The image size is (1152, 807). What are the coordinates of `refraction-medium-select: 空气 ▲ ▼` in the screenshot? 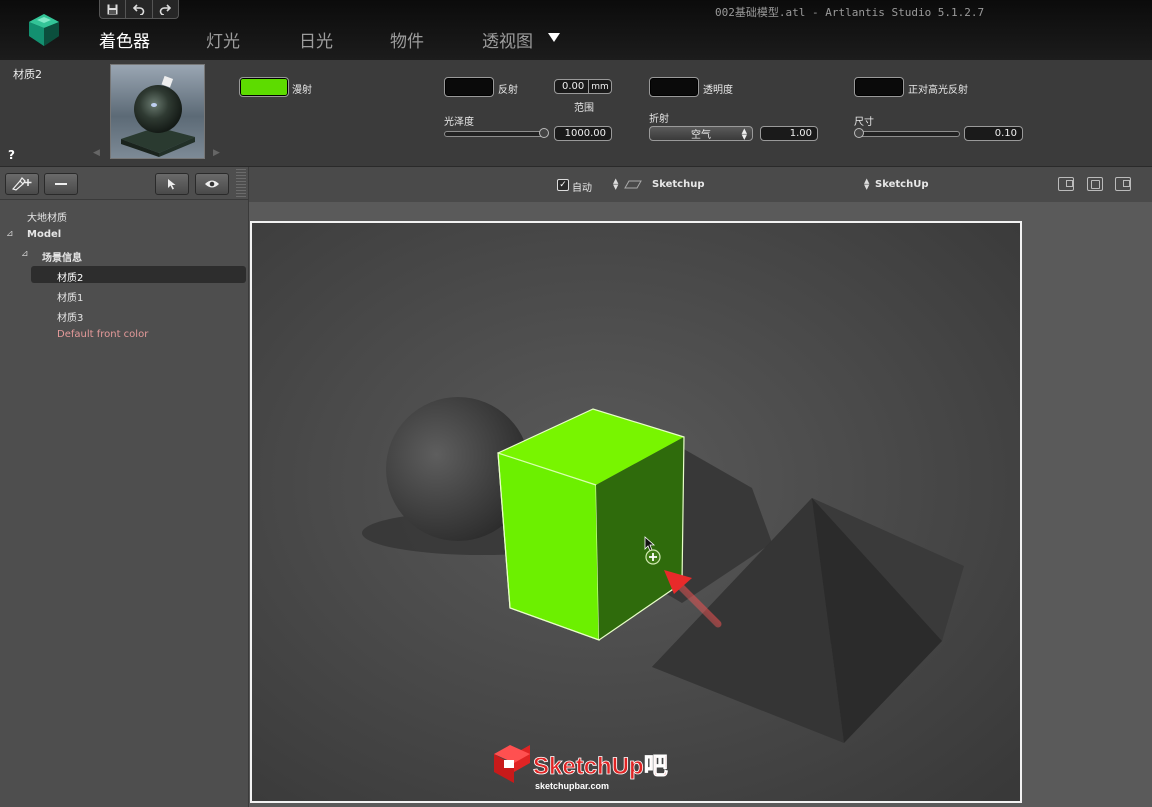 It's located at (701, 133).